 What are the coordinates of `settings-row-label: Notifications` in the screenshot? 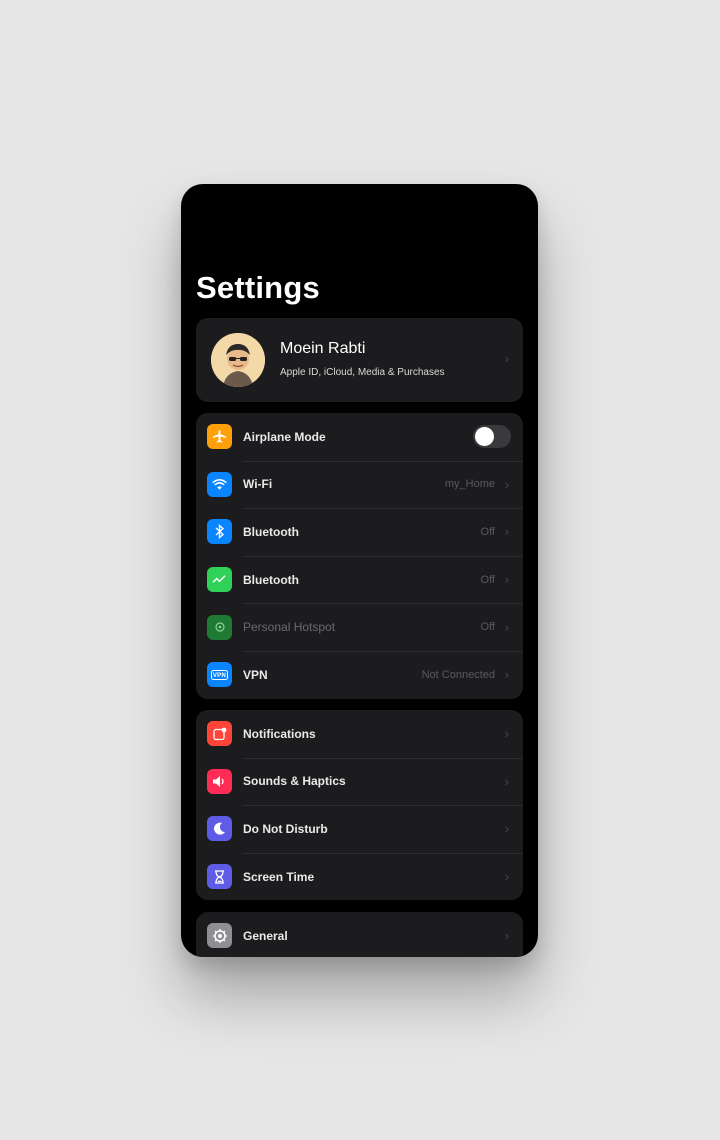 It's located at (279, 733).